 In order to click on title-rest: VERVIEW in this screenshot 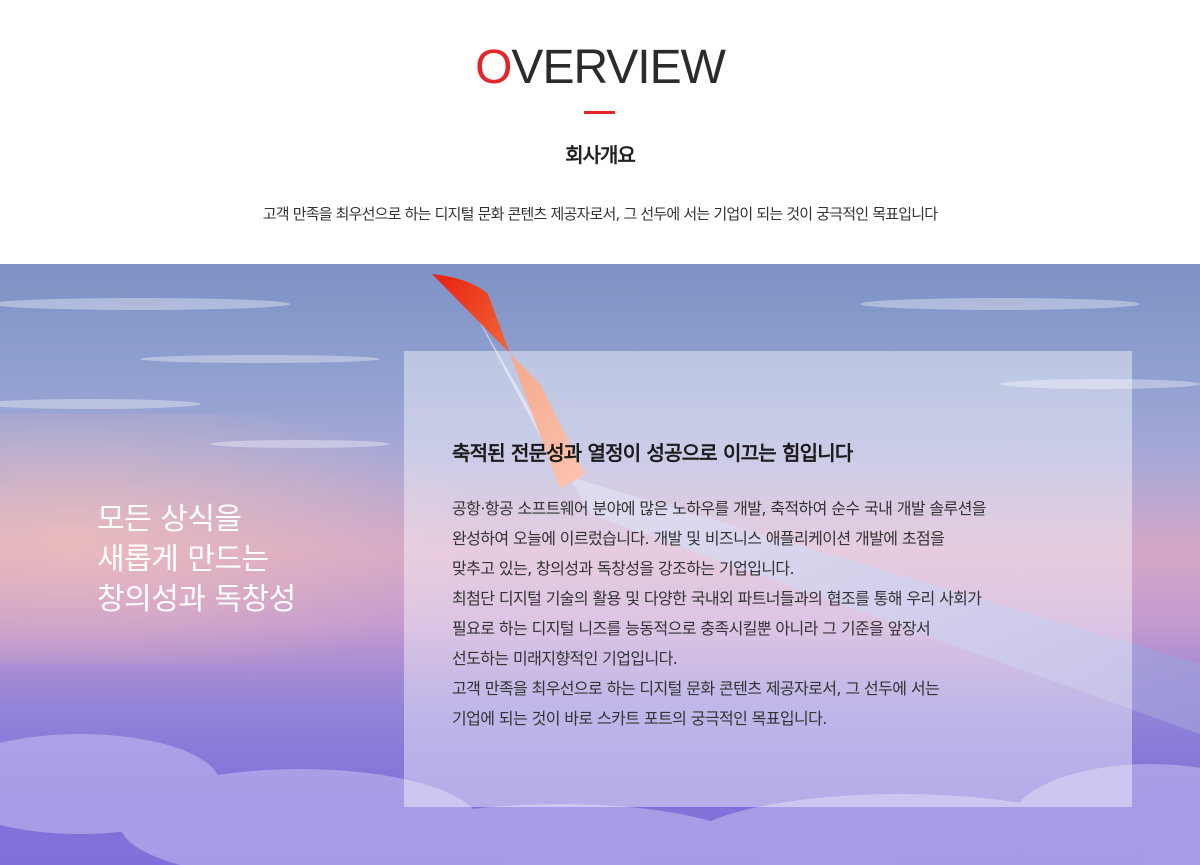, I will do `click(618, 67)`.